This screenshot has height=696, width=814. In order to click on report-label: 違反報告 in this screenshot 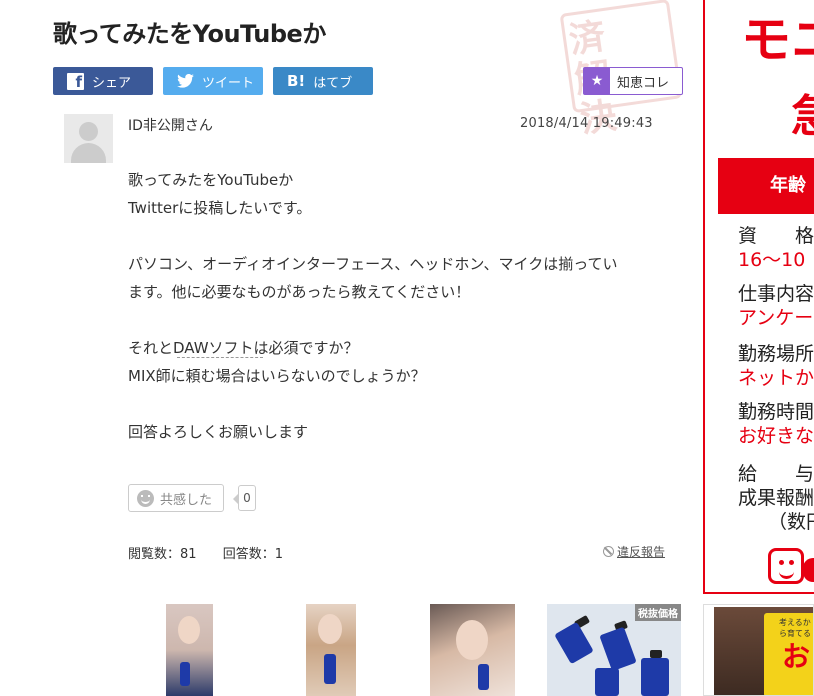, I will do `click(641, 552)`.